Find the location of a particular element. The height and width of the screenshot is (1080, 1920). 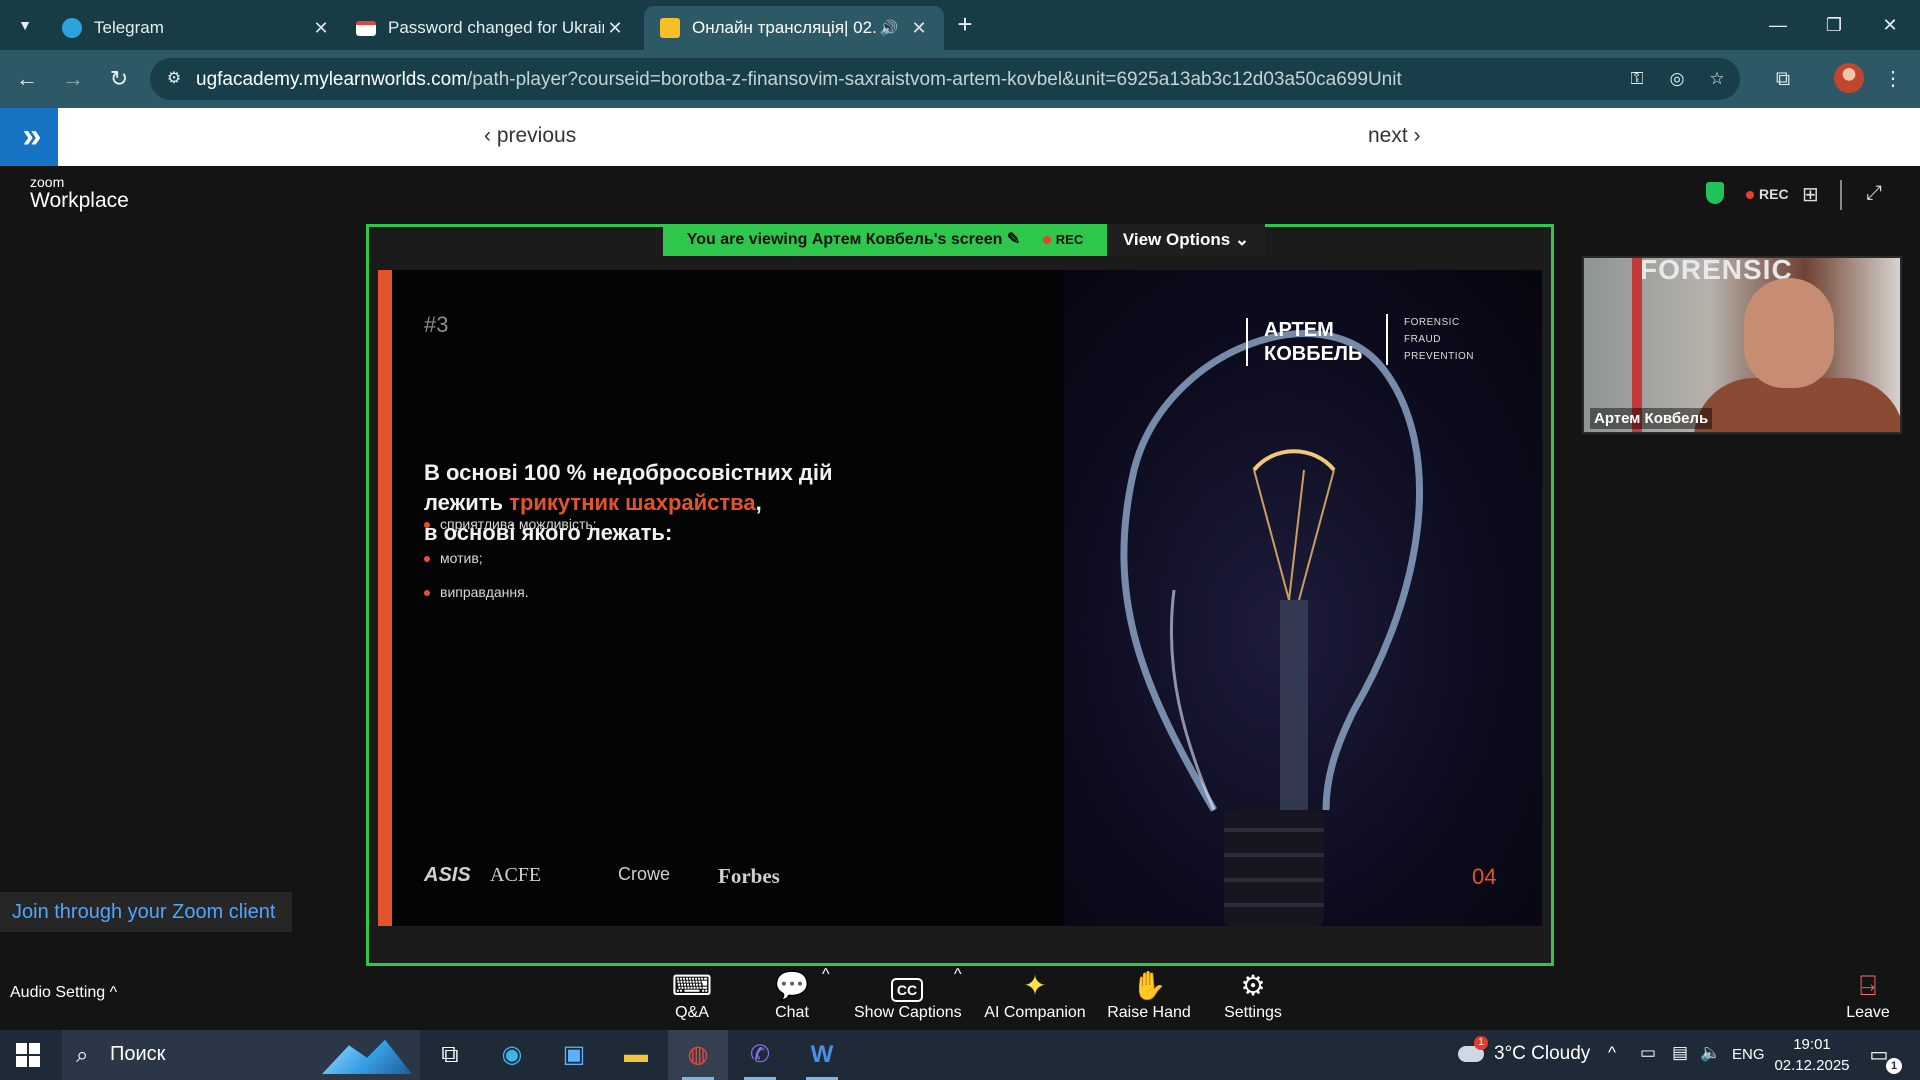

task-view-icon: ⧉ is located at coordinates (450, 1055).